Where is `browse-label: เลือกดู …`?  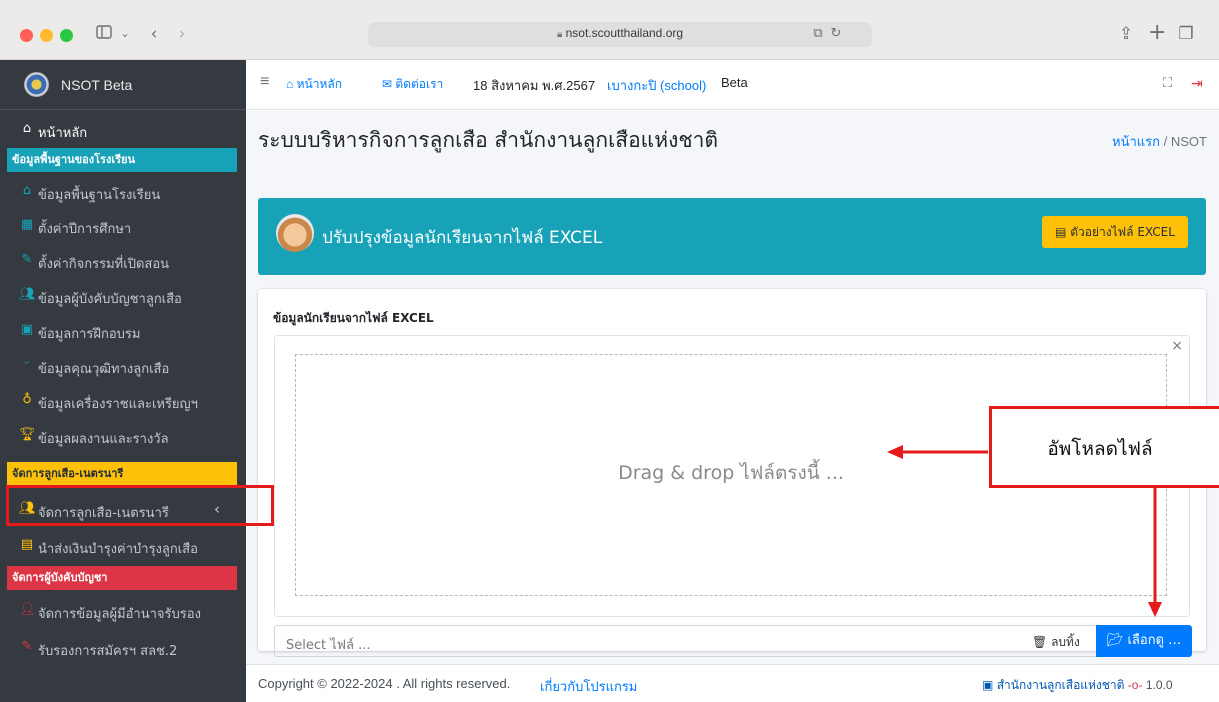 browse-label: เลือกดู … is located at coordinates (1154, 640).